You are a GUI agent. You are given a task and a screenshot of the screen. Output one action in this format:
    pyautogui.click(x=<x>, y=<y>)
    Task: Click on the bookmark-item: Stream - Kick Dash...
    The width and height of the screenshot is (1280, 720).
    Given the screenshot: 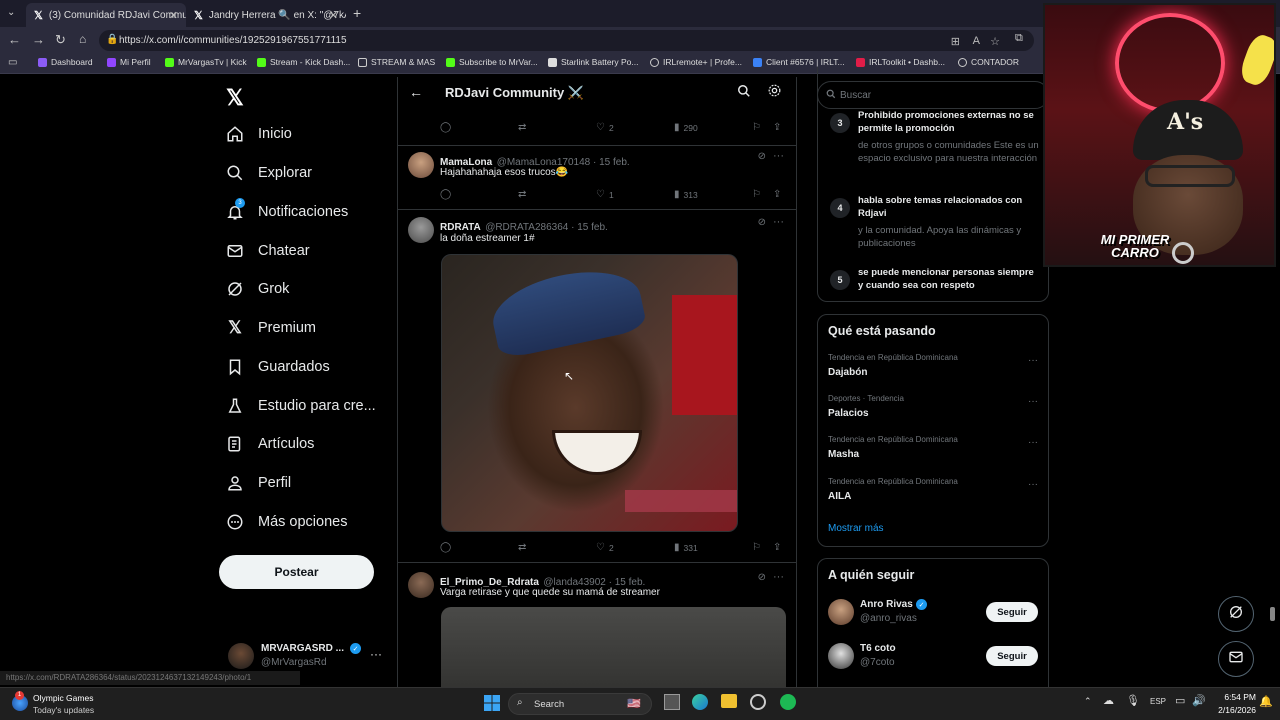 What is the action you would take?
    pyautogui.click(x=303, y=62)
    